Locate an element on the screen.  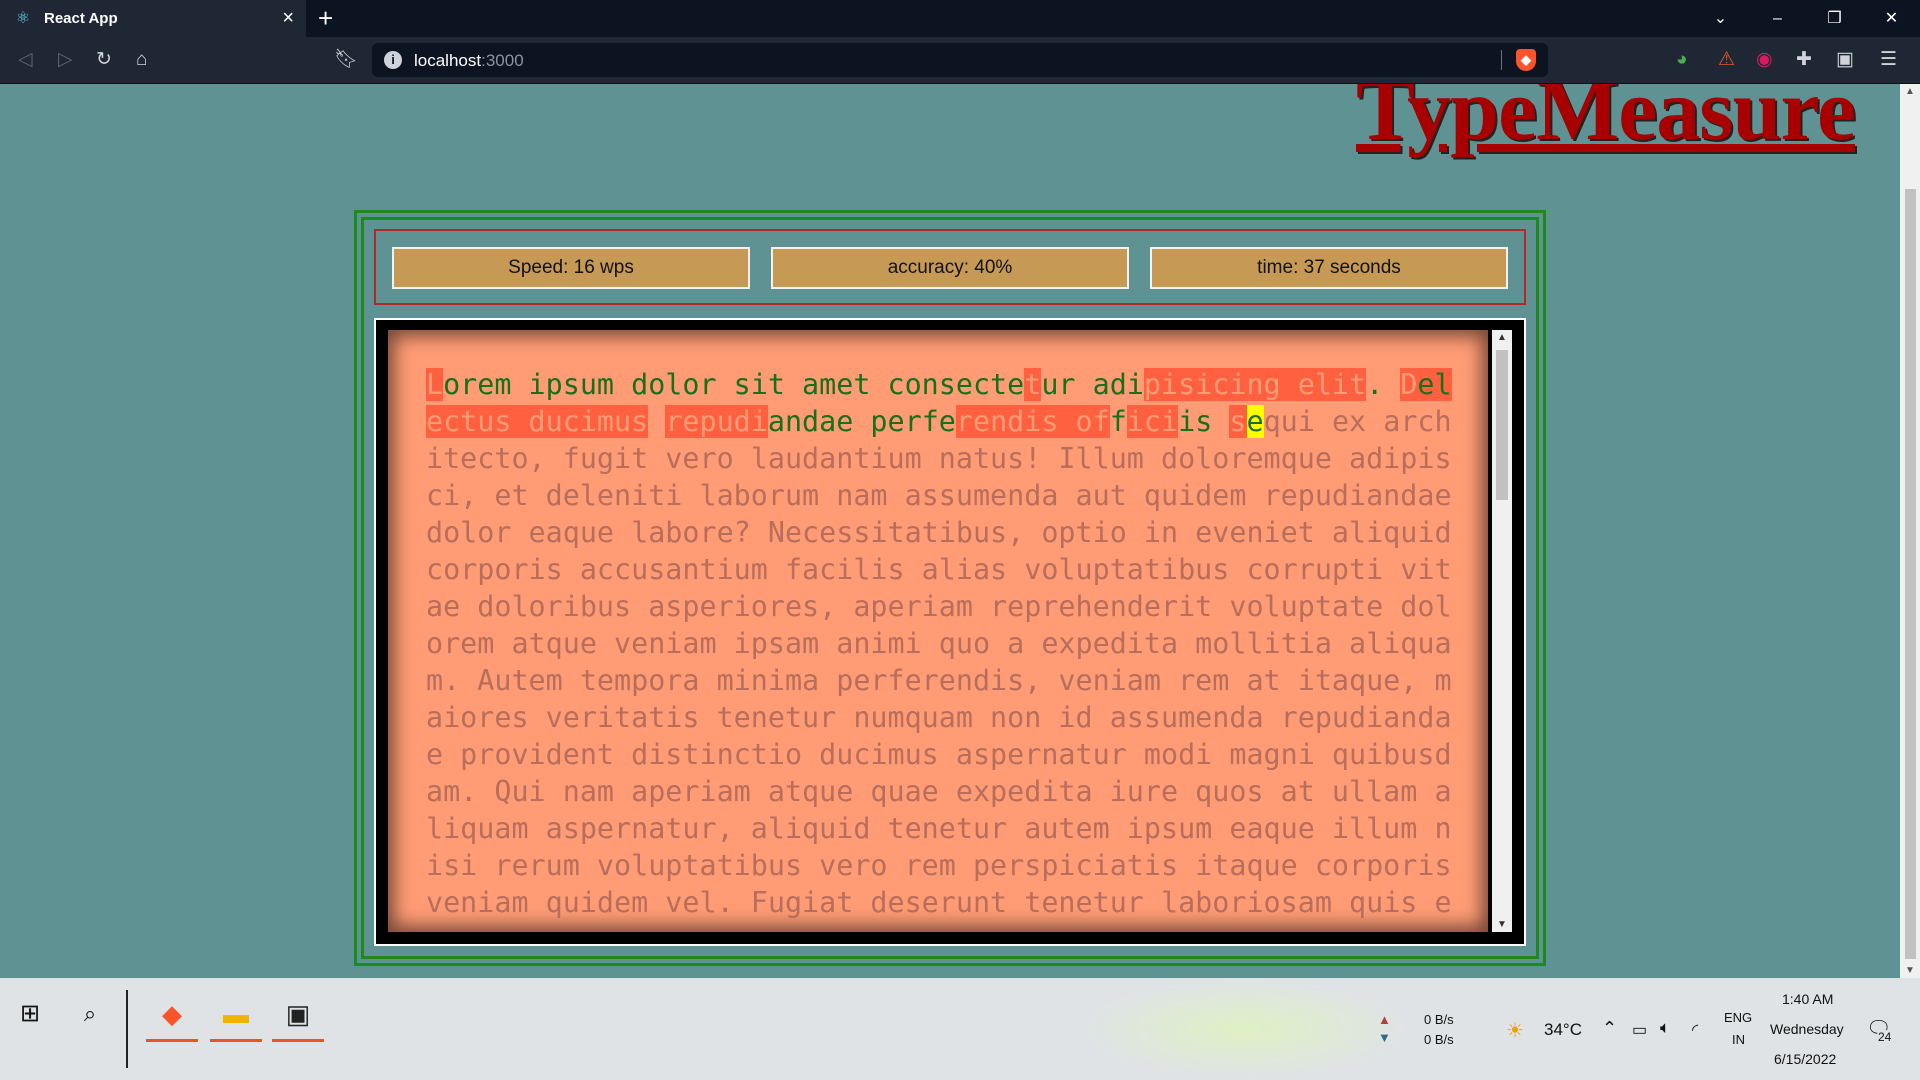
text-segment-cur: e is located at coordinates (1255, 421).